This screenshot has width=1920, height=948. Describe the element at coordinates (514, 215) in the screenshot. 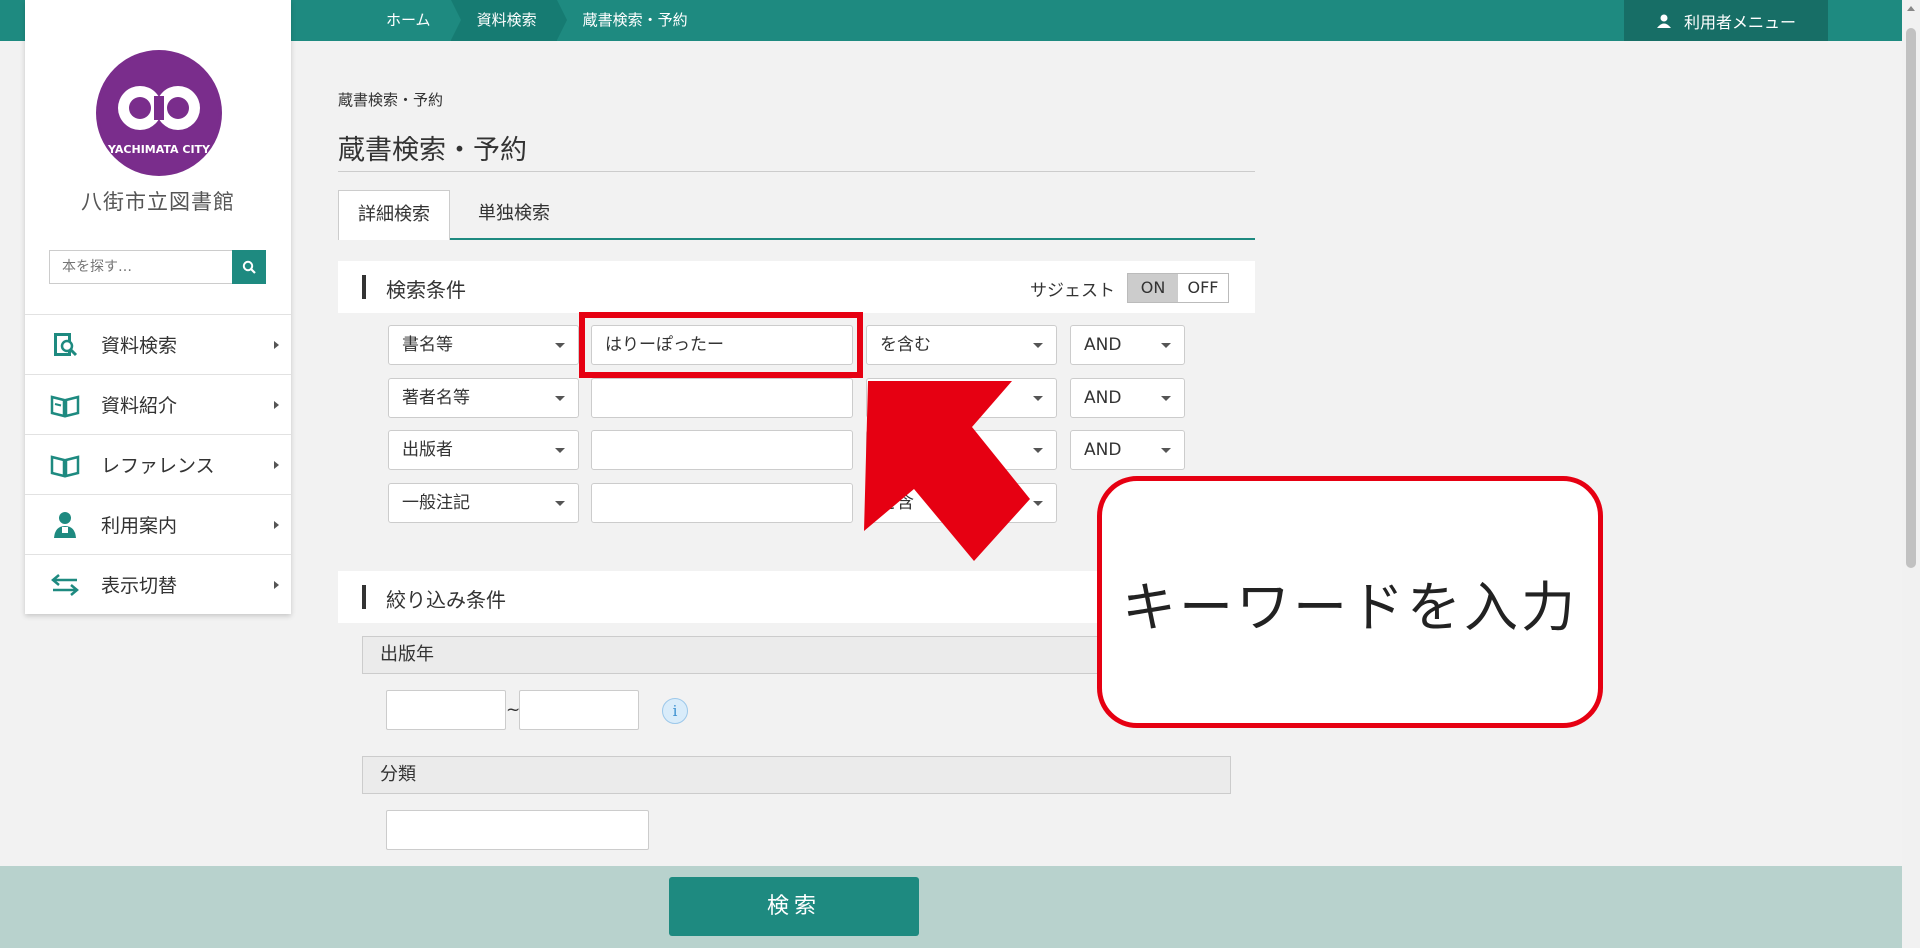

I see `tab-simple-search: 単独検索` at that location.